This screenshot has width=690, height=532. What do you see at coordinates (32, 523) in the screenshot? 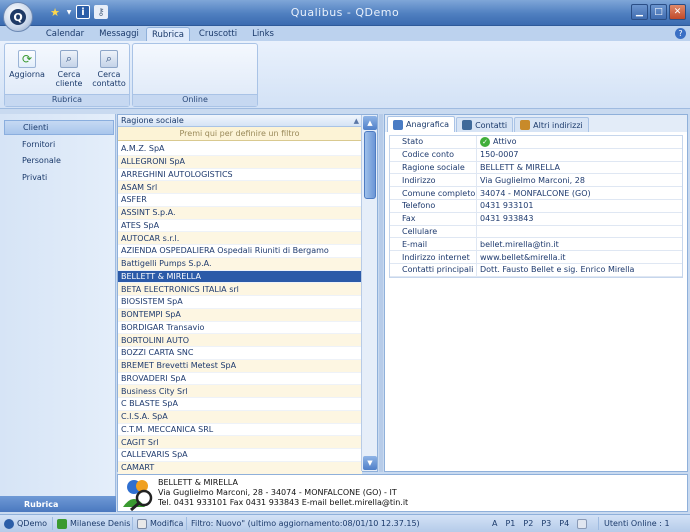
I see `status-db-label: QDemo` at bounding box center [32, 523].